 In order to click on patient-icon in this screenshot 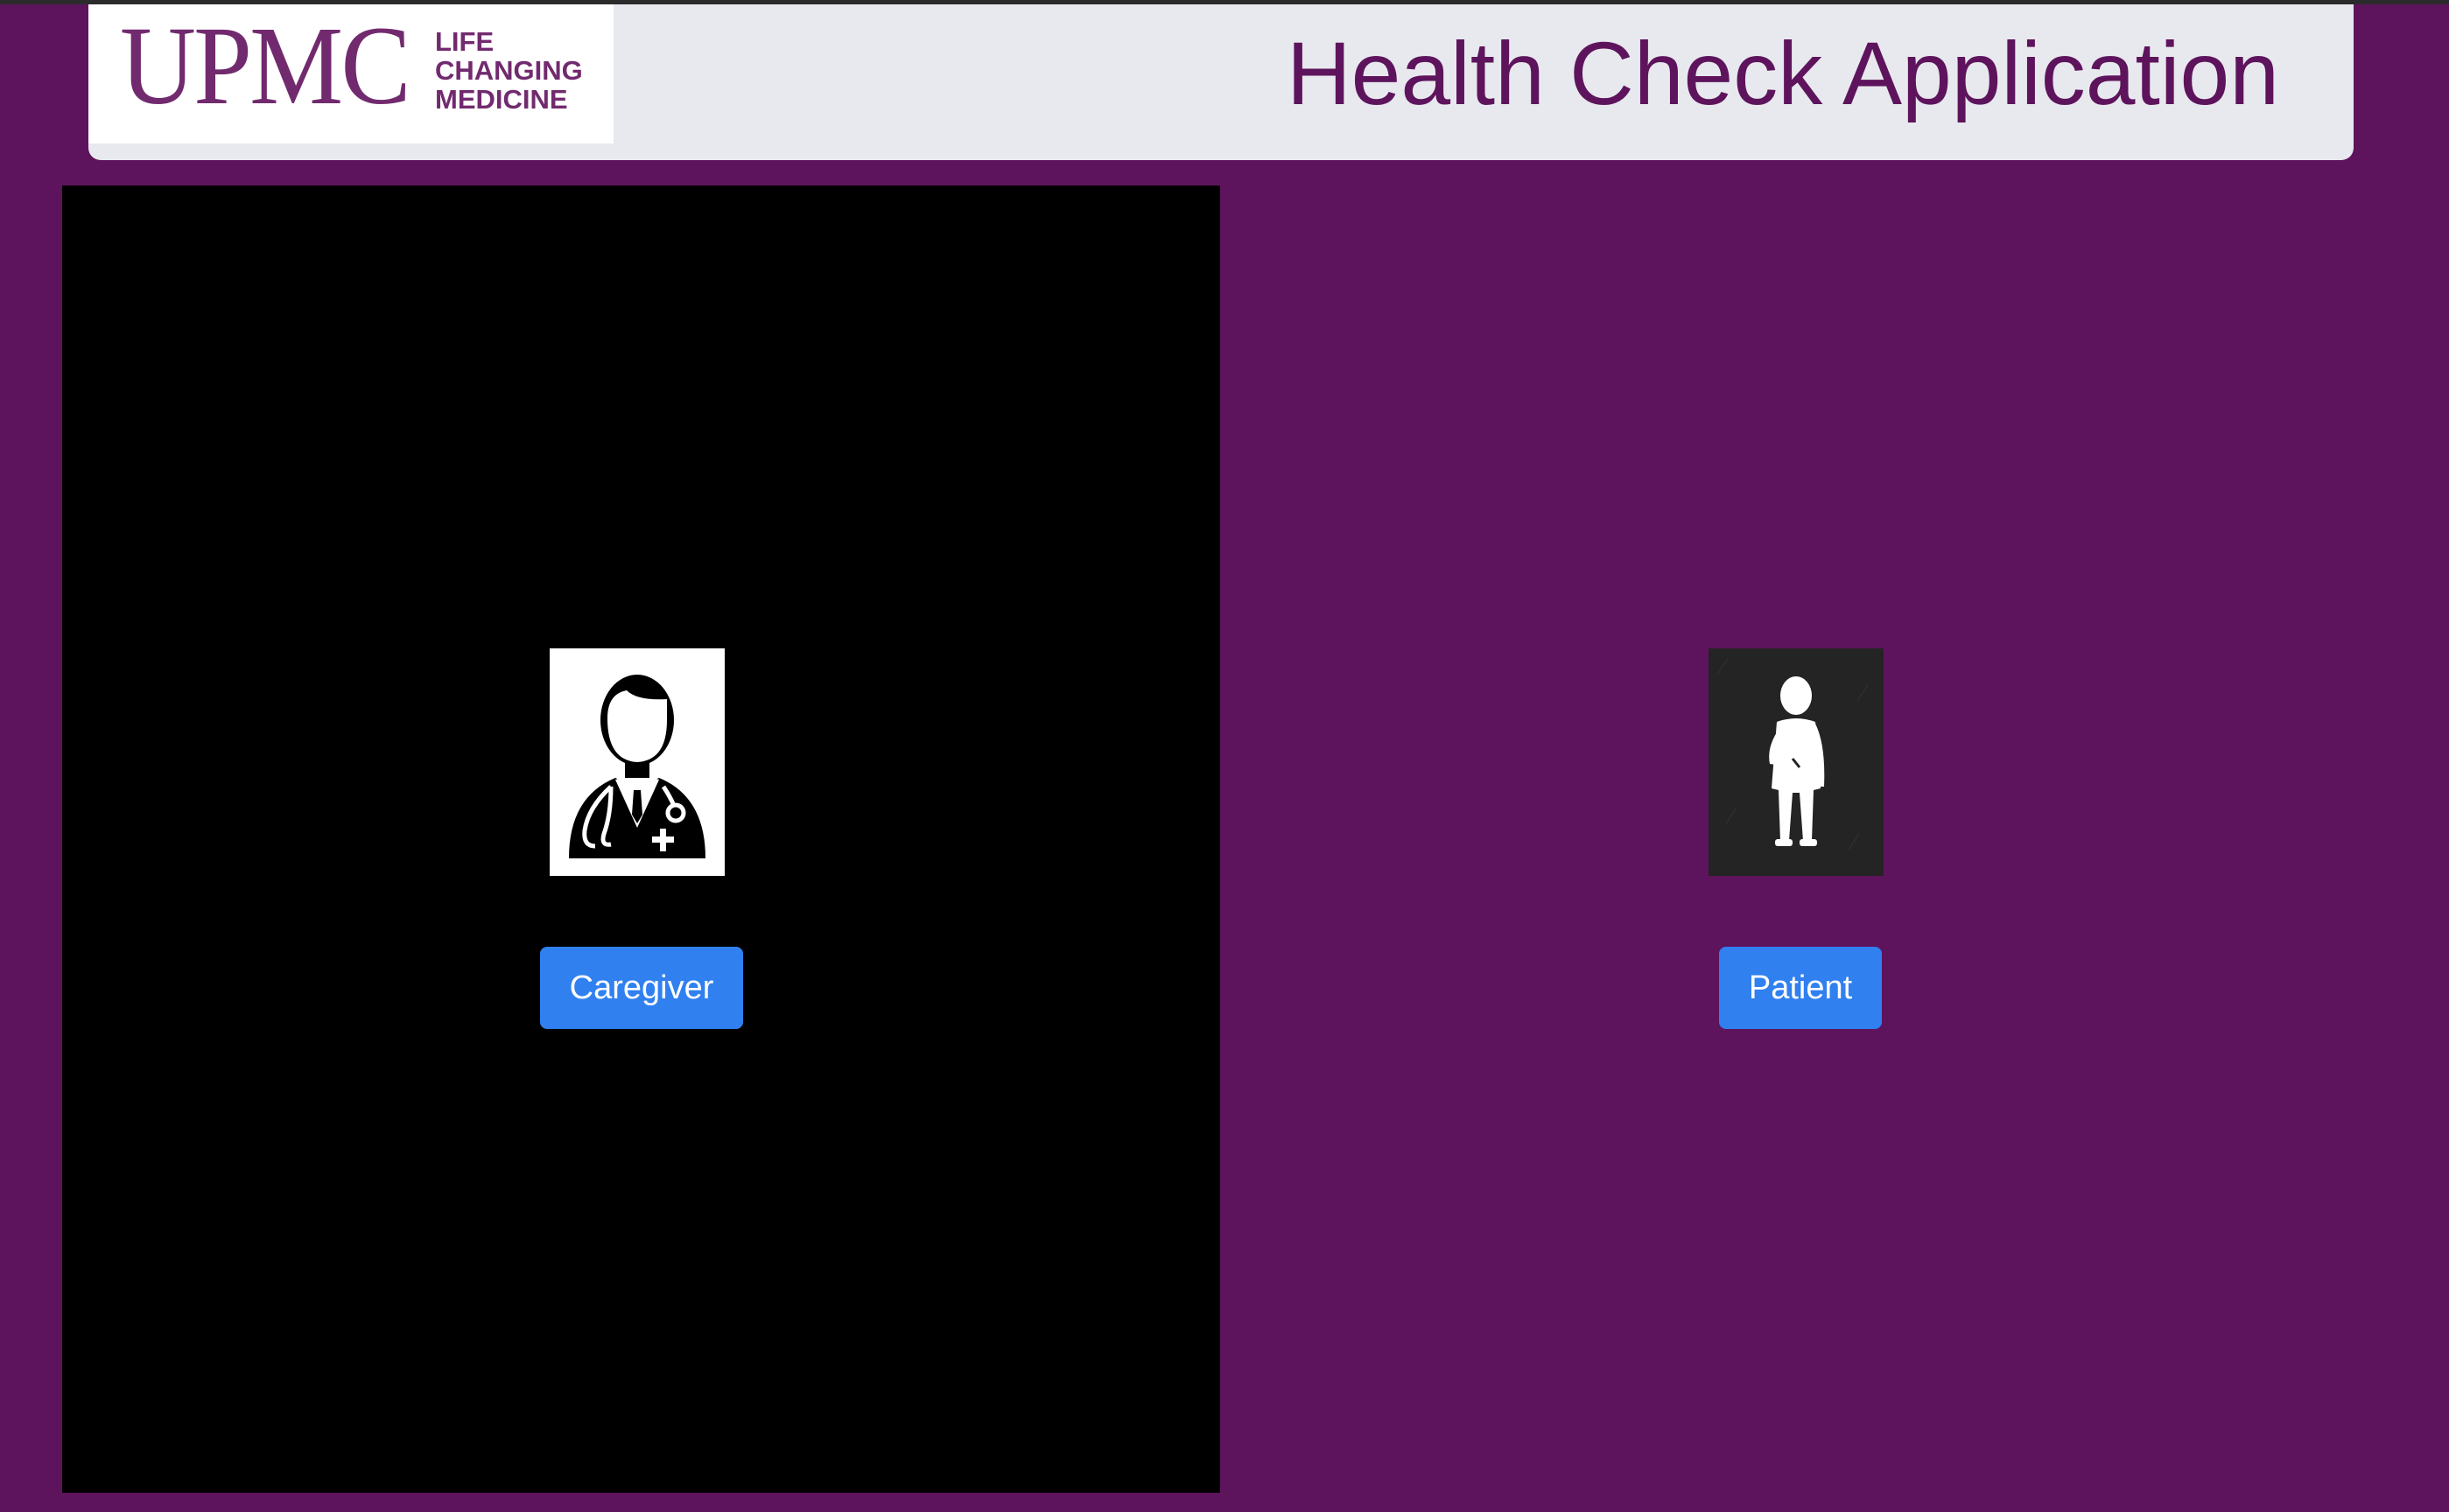, I will do `click(1797, 762)`.